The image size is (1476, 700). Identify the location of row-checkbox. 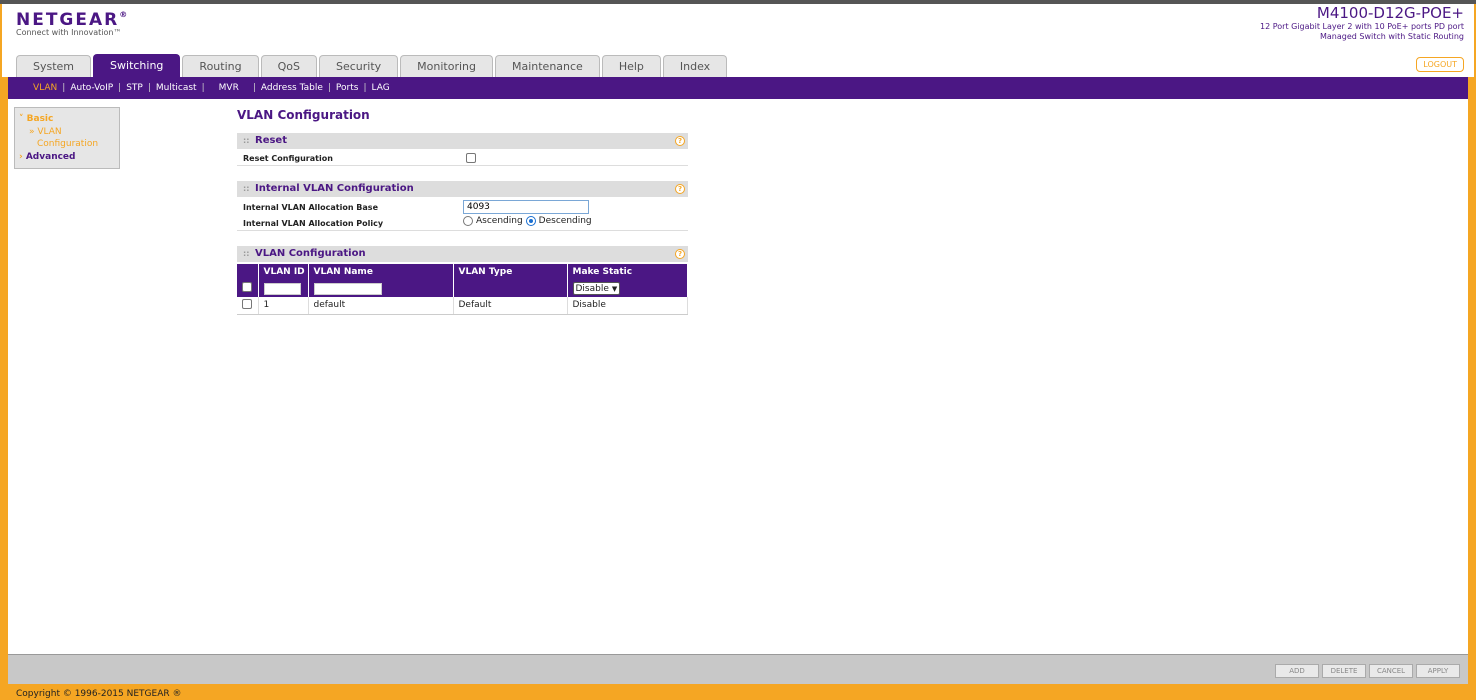
(247, 303).